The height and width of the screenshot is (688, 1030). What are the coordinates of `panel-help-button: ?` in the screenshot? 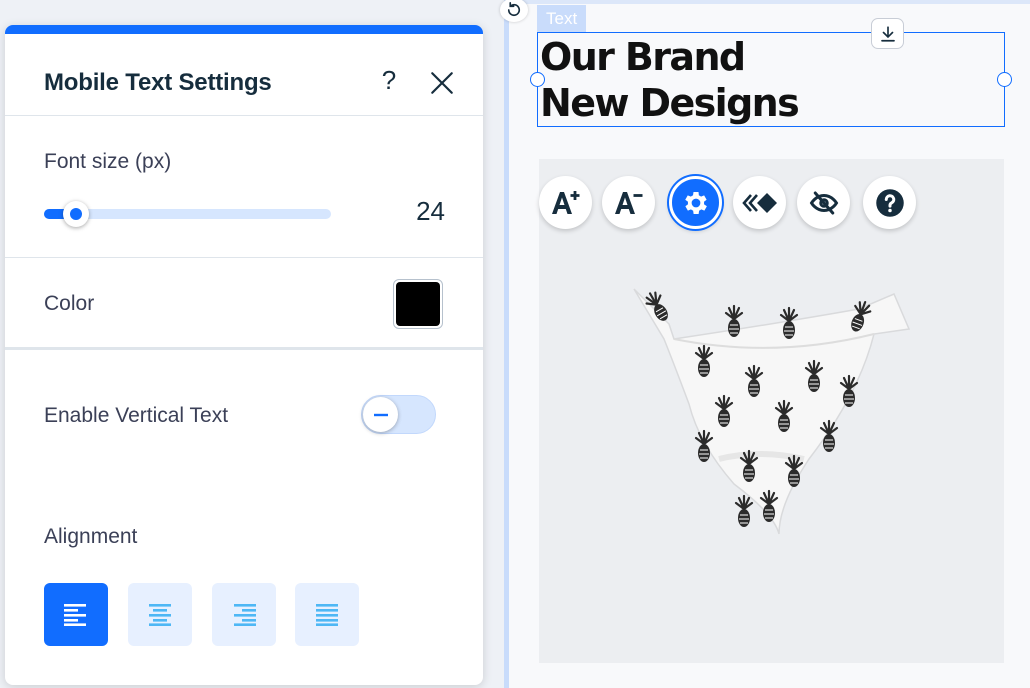 It's located at (389, 80).